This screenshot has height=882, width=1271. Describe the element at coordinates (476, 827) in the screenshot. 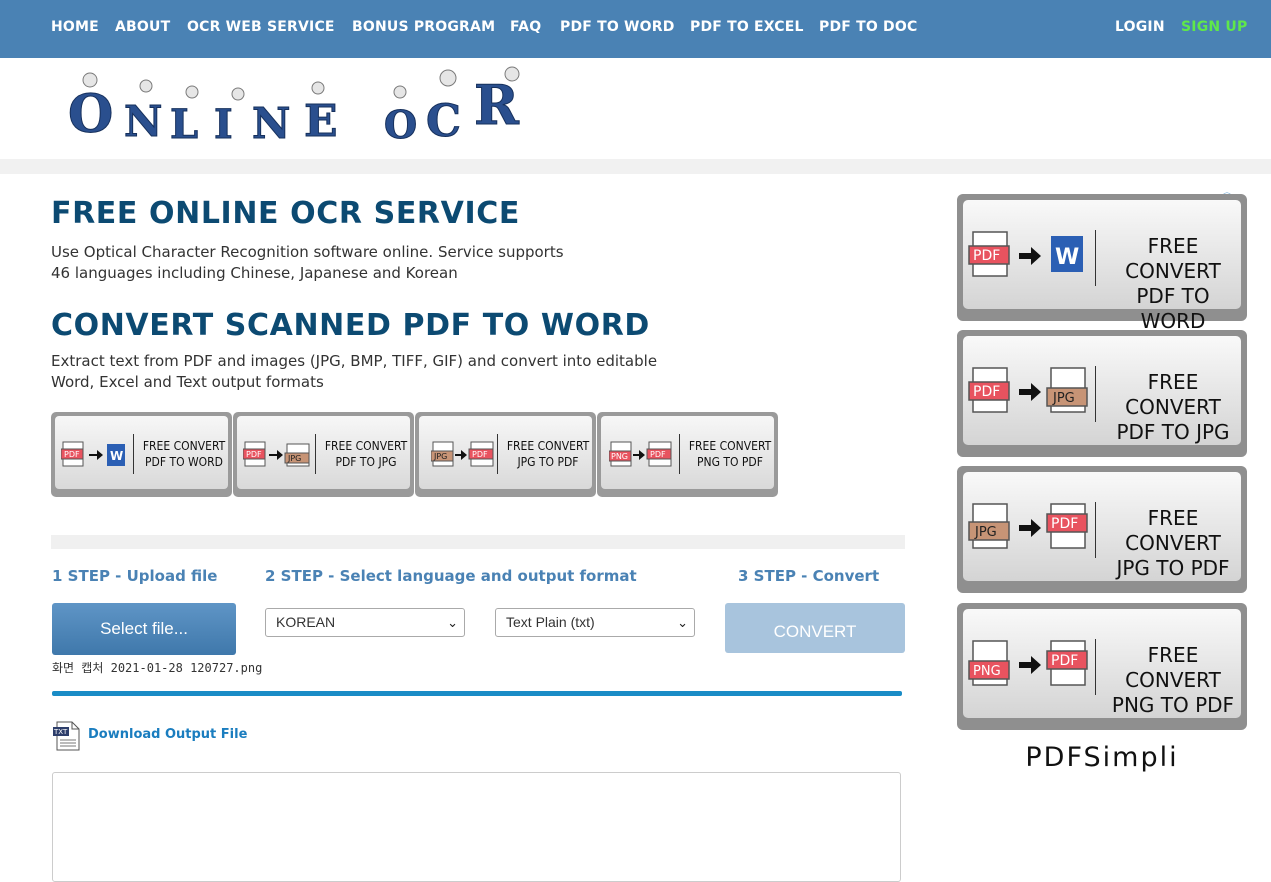

I see `output-text-area` at that location.